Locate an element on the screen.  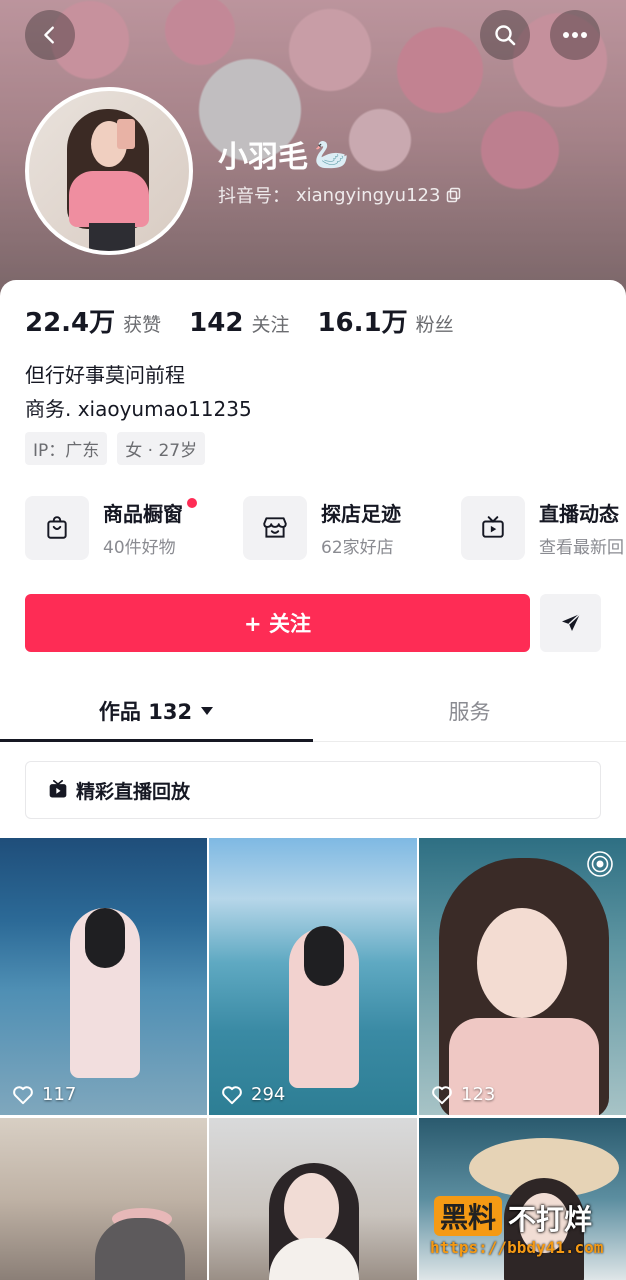
douyin-id-value: xiangyingyu123 is located at coordinates (368, 195).